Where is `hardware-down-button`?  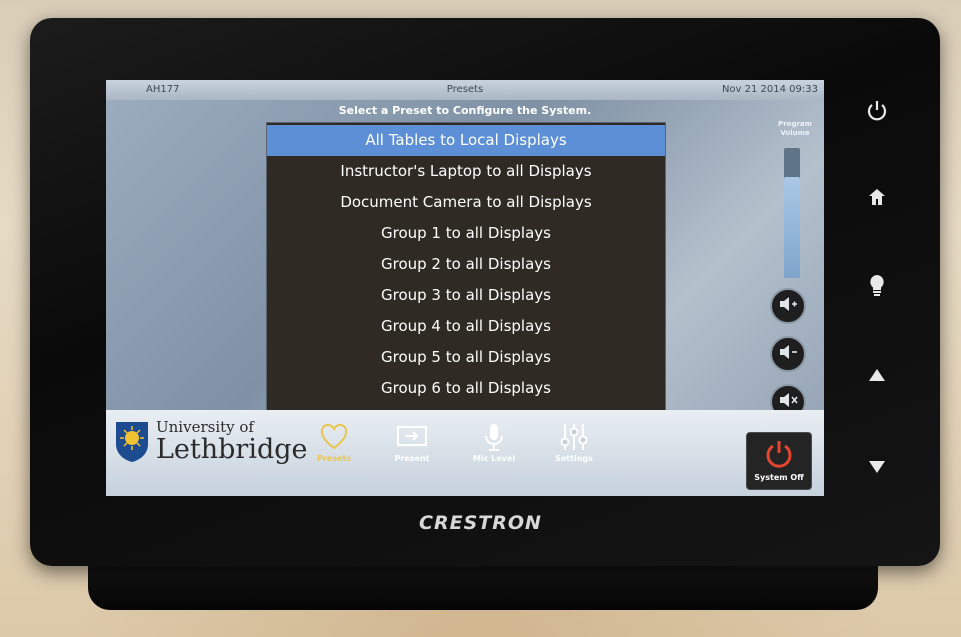
hardware-down-button is located at coordinates (877, 469).